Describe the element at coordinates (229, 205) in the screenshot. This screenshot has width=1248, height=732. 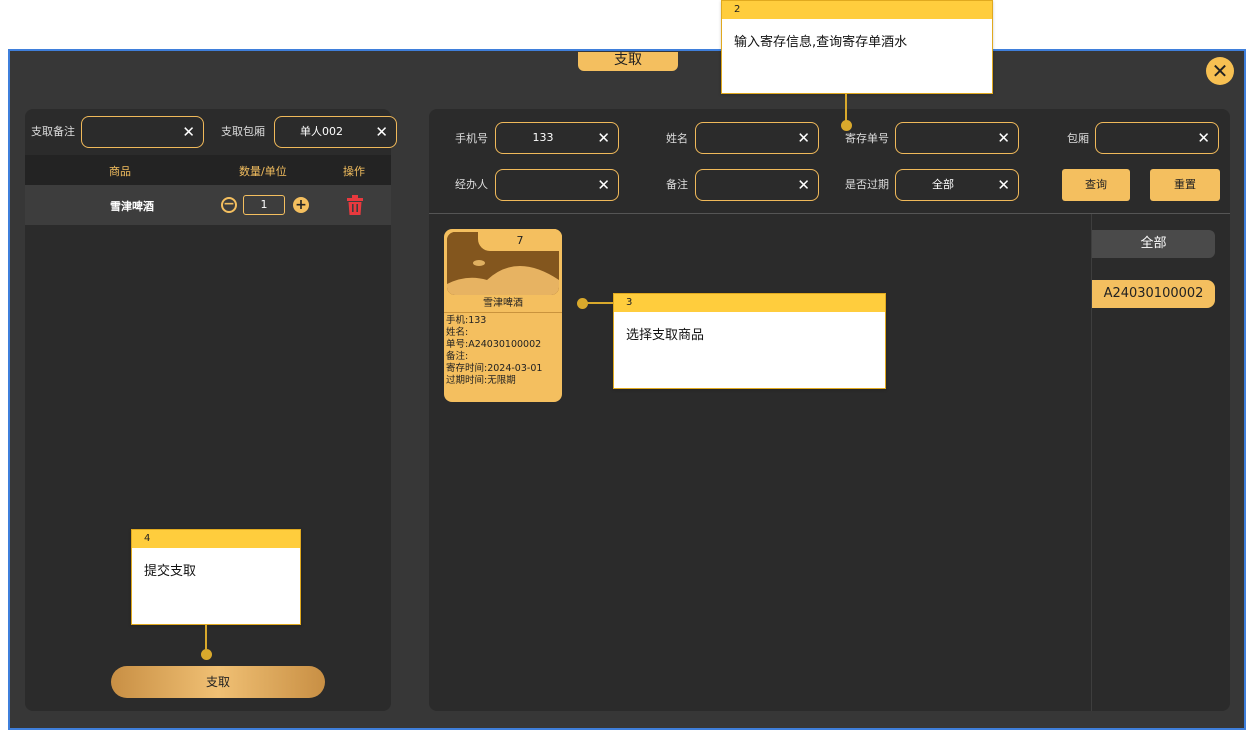
I see `minus-icon: −` at that location.